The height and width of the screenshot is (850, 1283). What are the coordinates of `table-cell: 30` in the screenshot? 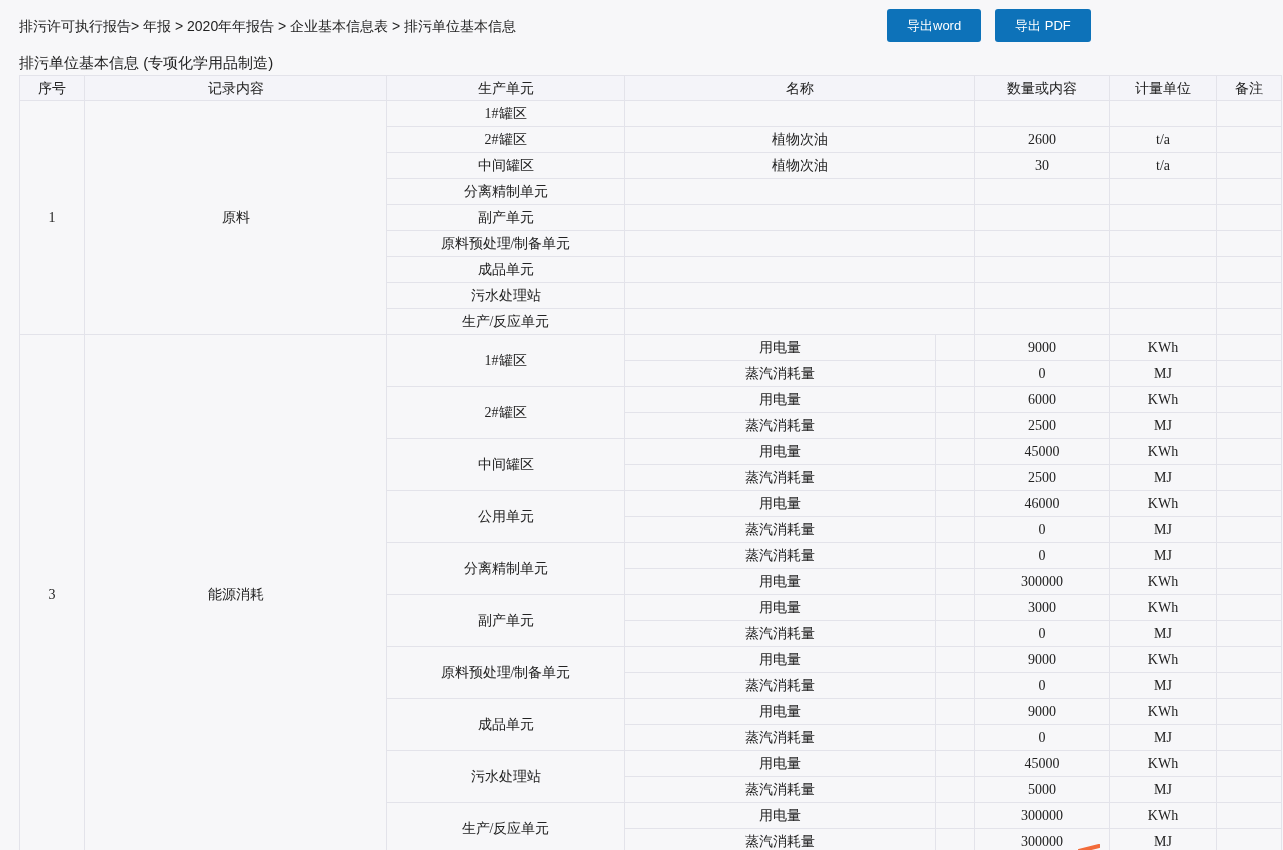 It's located at (1042, 165).